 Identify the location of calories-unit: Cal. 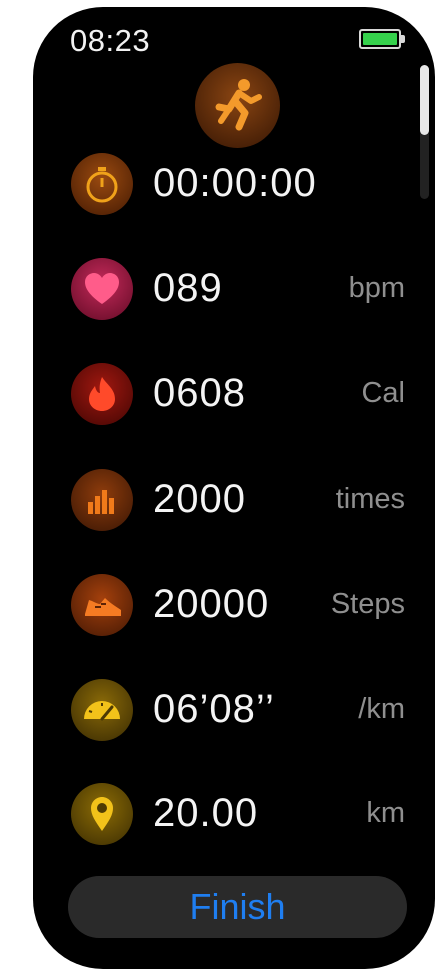
(383, 393).